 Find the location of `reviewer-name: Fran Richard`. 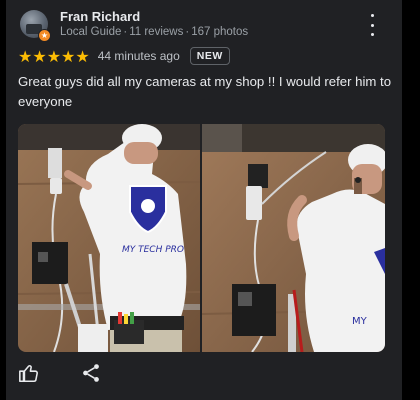

reviewer-name: Fran Richard is located at coordinates (100, 16).